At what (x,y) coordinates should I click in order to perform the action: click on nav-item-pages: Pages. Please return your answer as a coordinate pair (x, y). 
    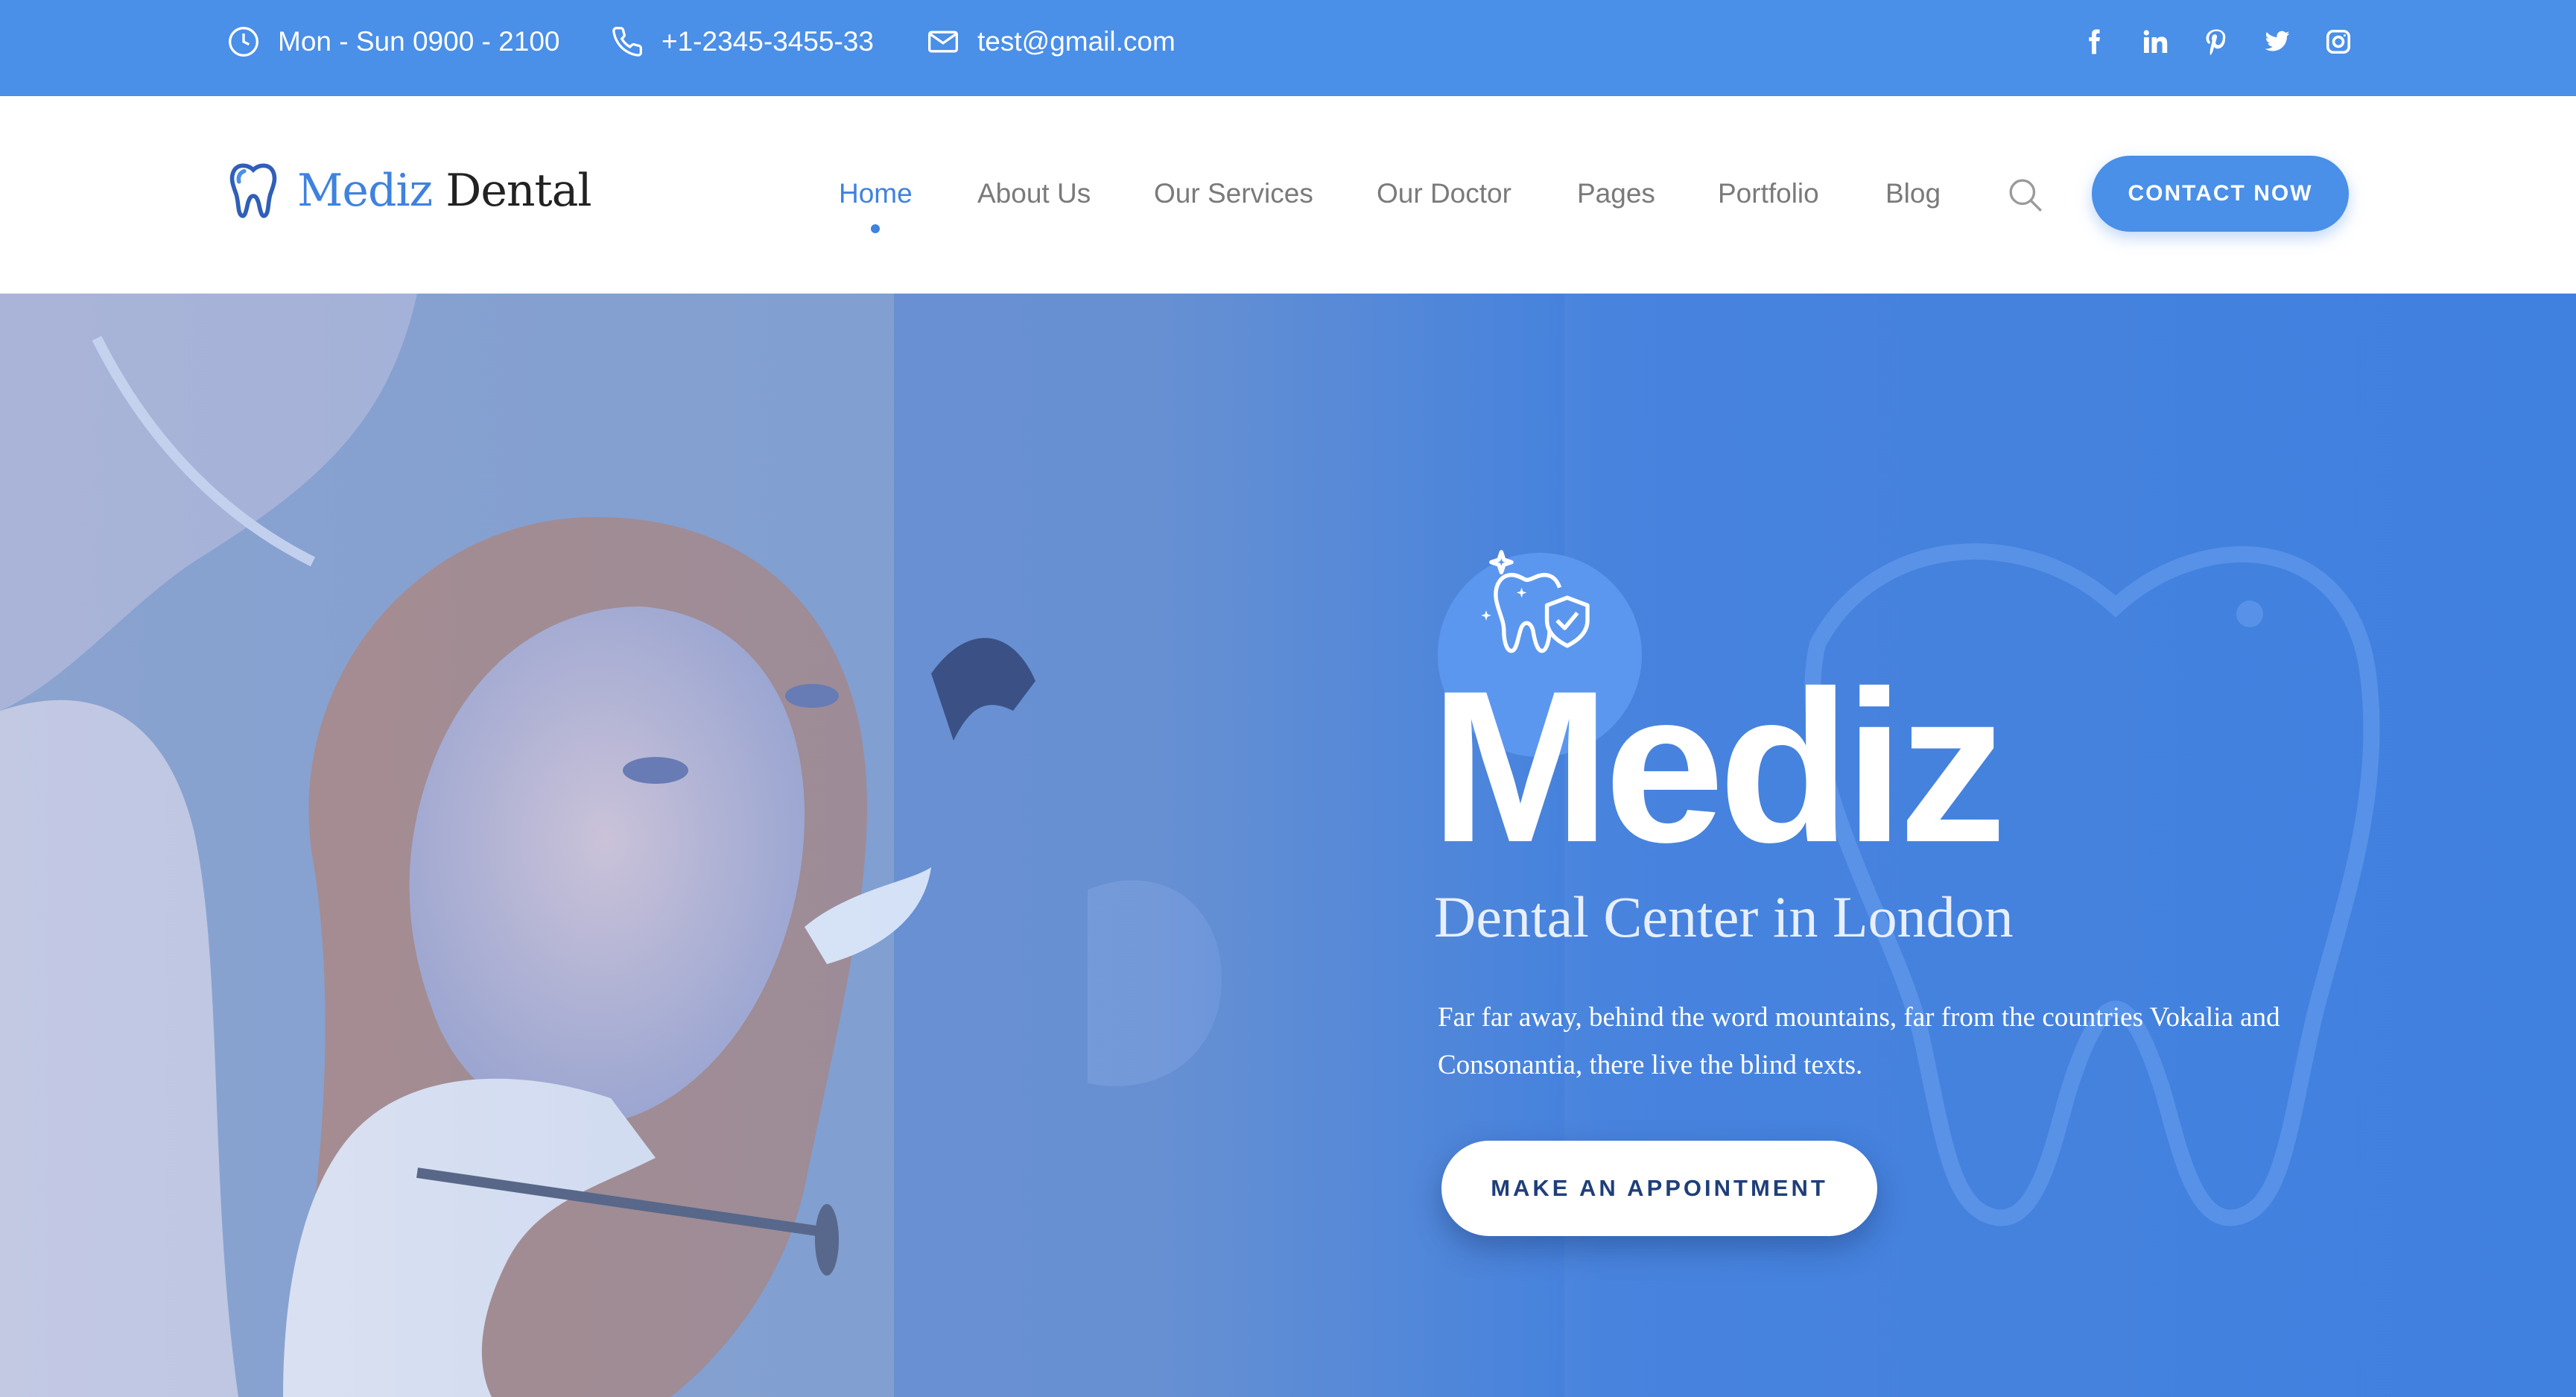
    Looking at the image, I should click on (1616, 193).